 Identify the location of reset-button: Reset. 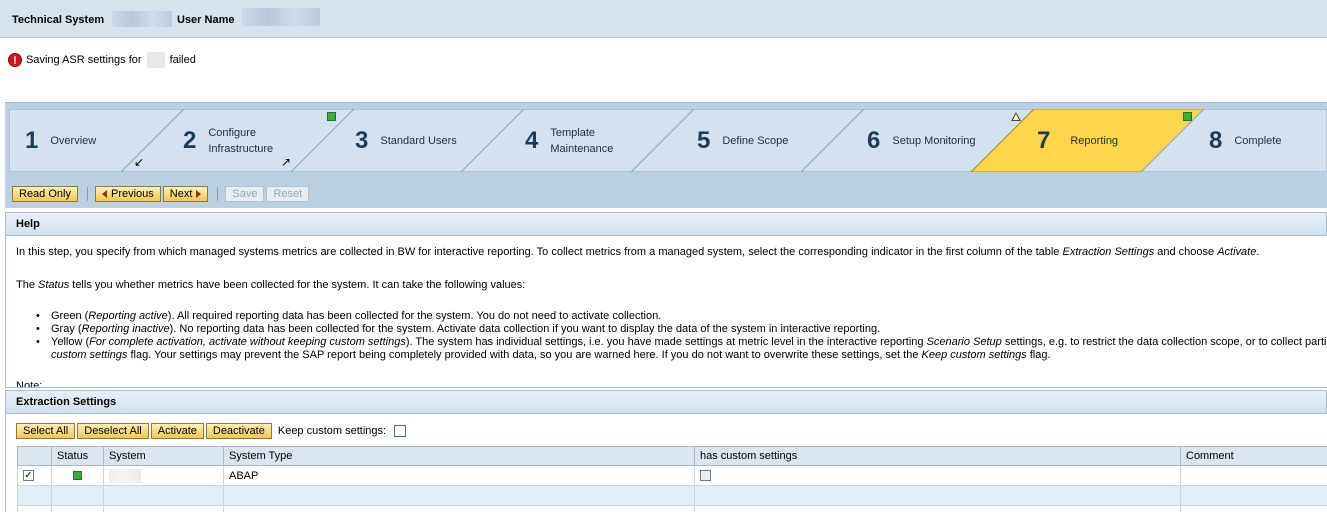
(288, 194).